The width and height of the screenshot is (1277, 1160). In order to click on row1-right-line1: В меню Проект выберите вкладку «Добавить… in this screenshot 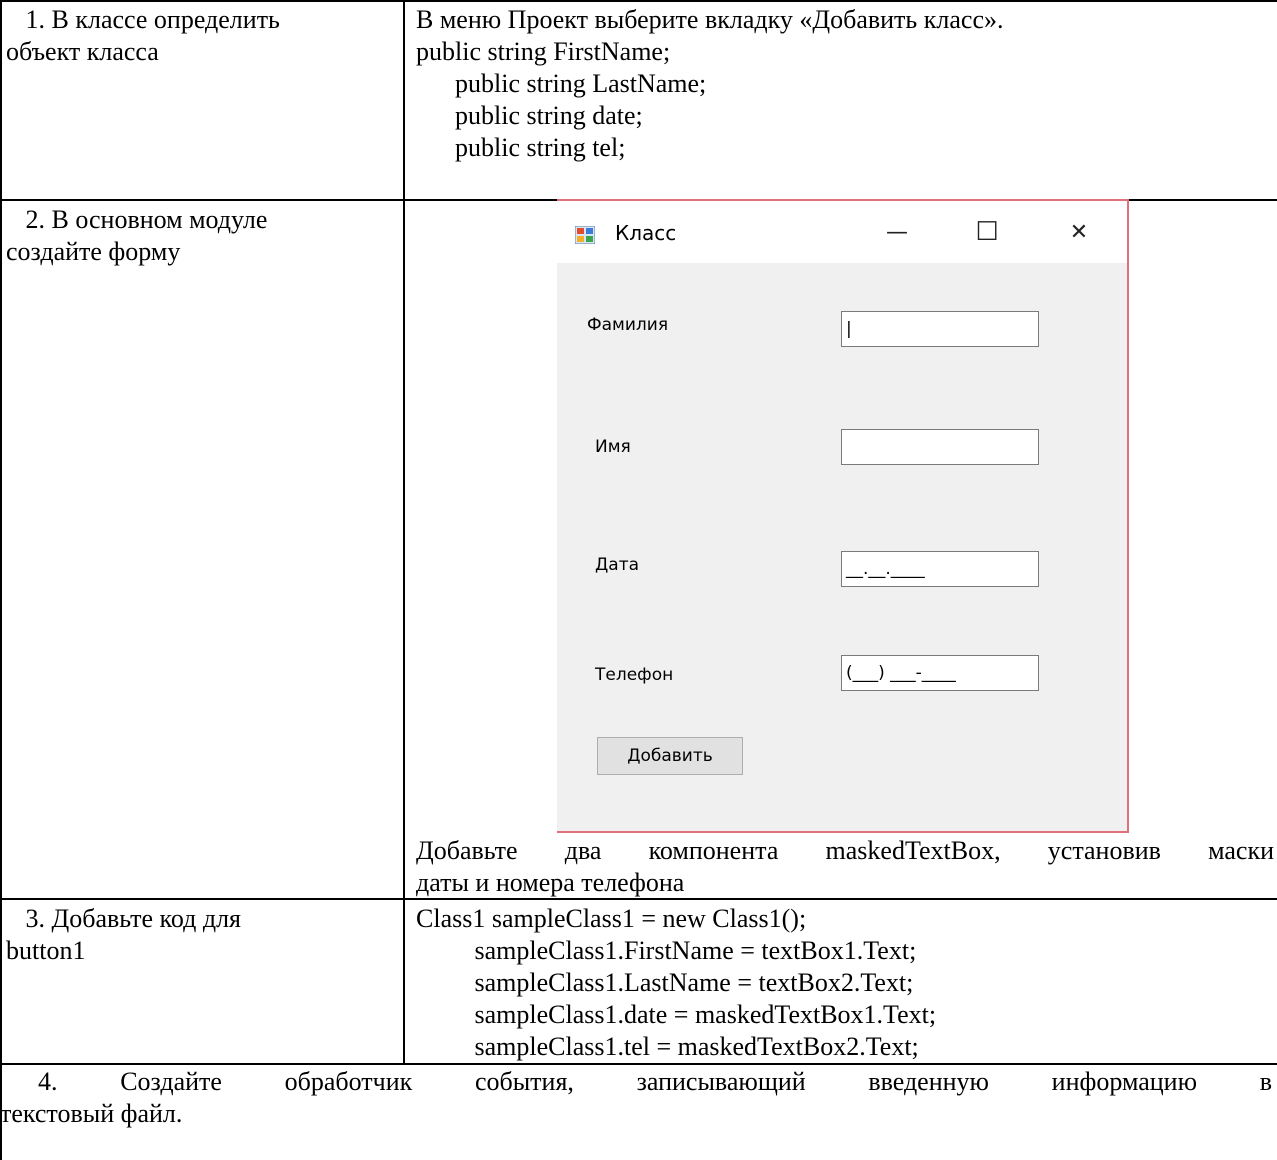, I will do `click(710, 19)`.